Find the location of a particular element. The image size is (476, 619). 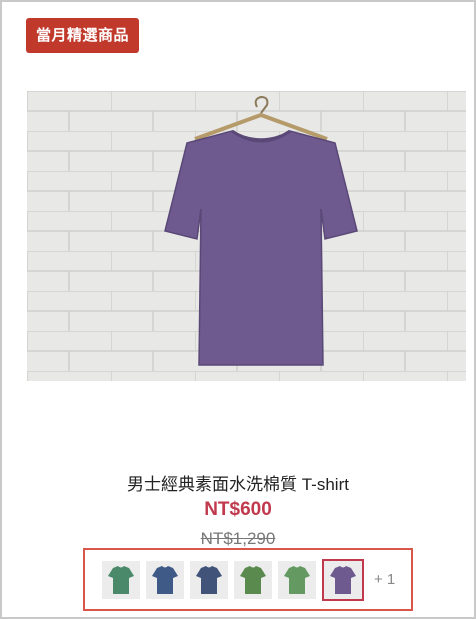

swatch-denim is located at coordinates (209, 579).